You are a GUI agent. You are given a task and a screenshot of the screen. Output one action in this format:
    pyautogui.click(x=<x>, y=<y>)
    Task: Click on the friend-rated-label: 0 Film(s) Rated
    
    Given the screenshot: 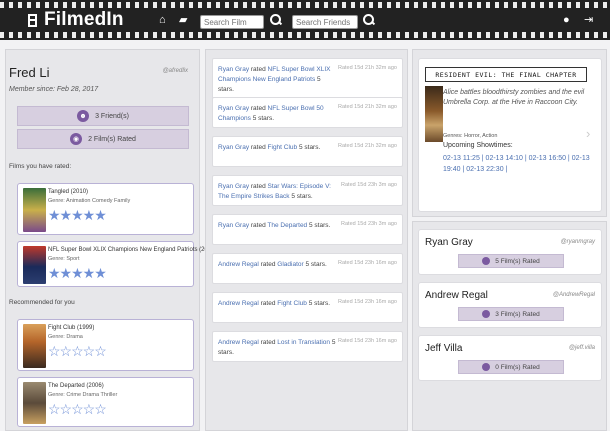 What is the action you would take?
    pyautogui.click(x=517, y=367)
    